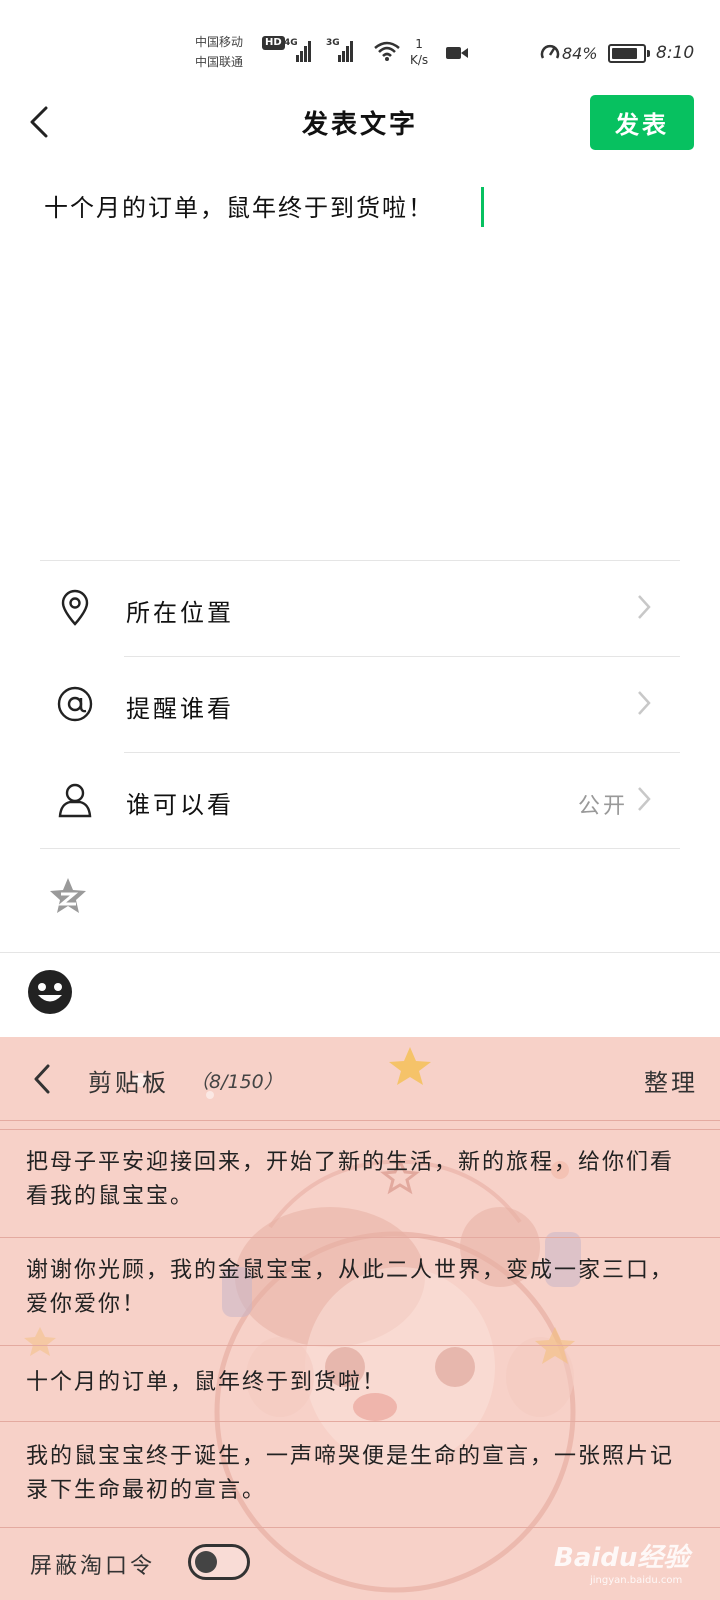 This screenshot has width=720, height=1600. I want to click on baidu-watermark-url: jingyan.baidu.com, so click(636, 1580).